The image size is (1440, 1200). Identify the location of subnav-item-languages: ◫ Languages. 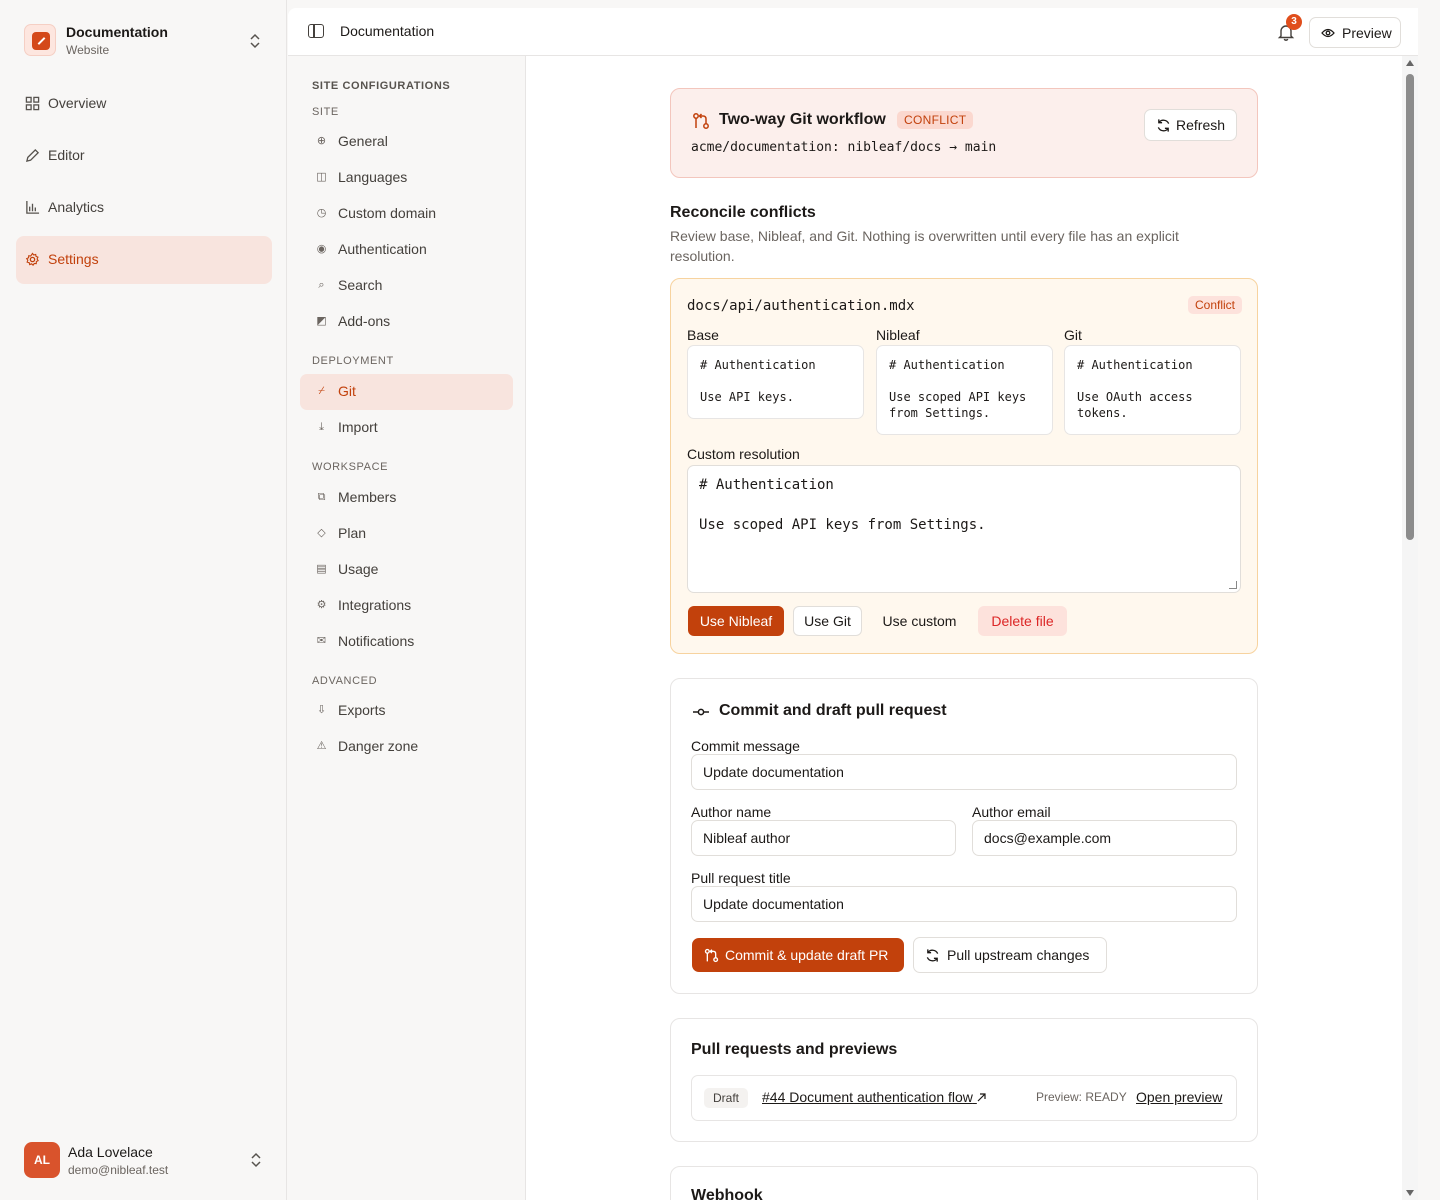
(406, 178).